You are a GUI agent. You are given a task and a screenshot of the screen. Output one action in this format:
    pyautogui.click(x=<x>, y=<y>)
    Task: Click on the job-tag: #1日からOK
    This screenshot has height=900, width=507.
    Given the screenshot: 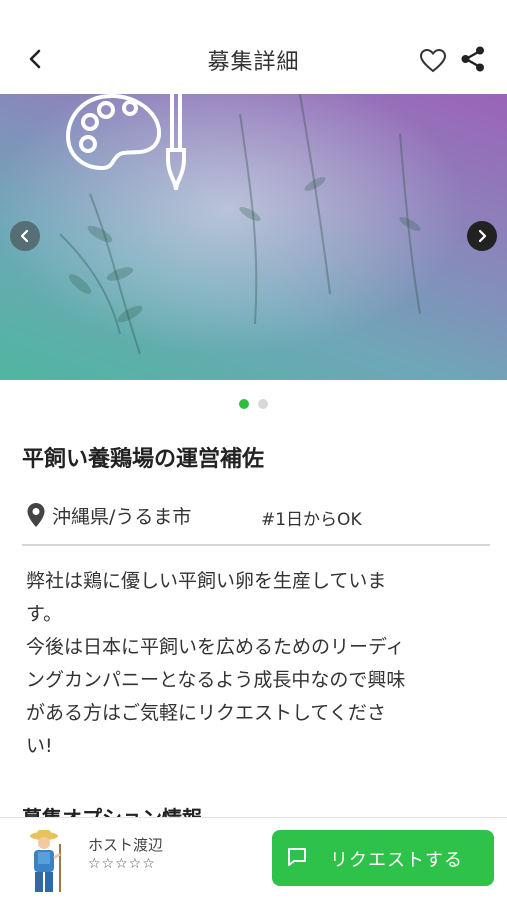 What is the action you would take?
    pyautogui.click(x=311, y=517)
    